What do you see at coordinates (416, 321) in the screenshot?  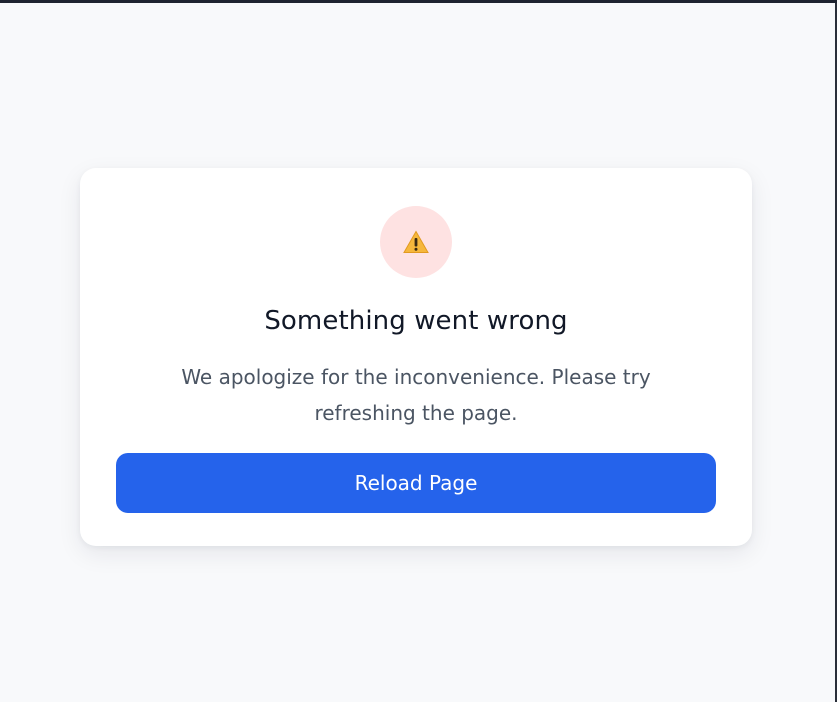 I see `error-title: Something went wrong` at bounding box center [416, 321].